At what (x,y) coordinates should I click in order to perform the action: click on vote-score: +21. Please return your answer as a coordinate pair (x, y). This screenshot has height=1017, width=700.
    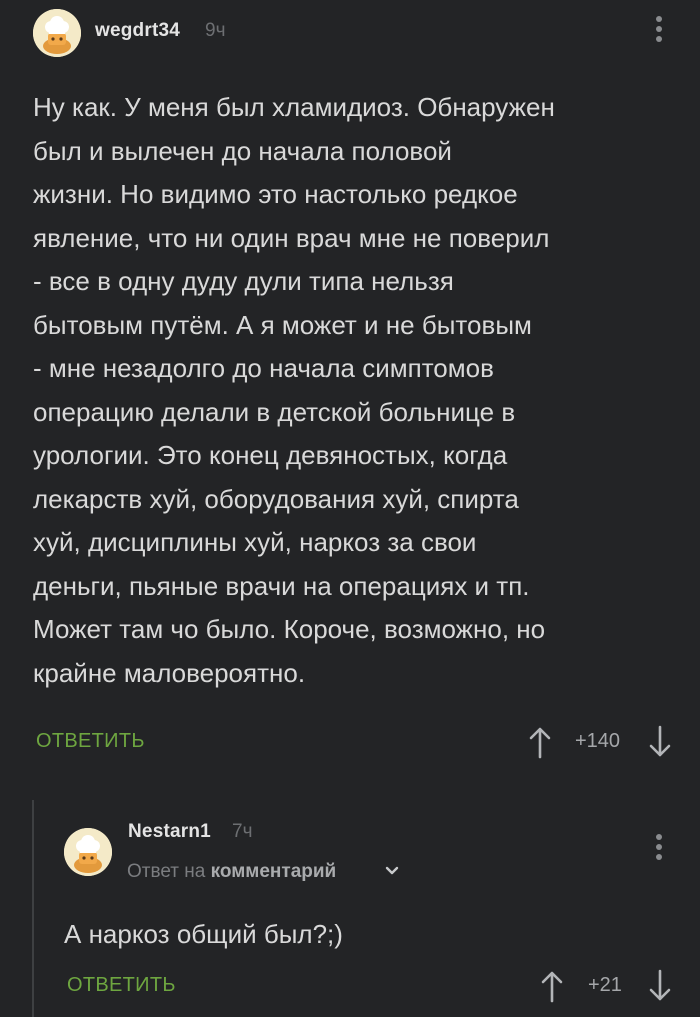
    Looking at the image, I should click on (605, 985).